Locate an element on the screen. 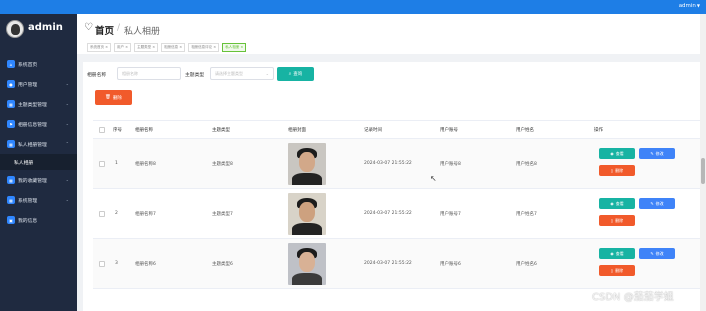  user-name-cell: 用户姓名7 is located at coordinates (526, 214).